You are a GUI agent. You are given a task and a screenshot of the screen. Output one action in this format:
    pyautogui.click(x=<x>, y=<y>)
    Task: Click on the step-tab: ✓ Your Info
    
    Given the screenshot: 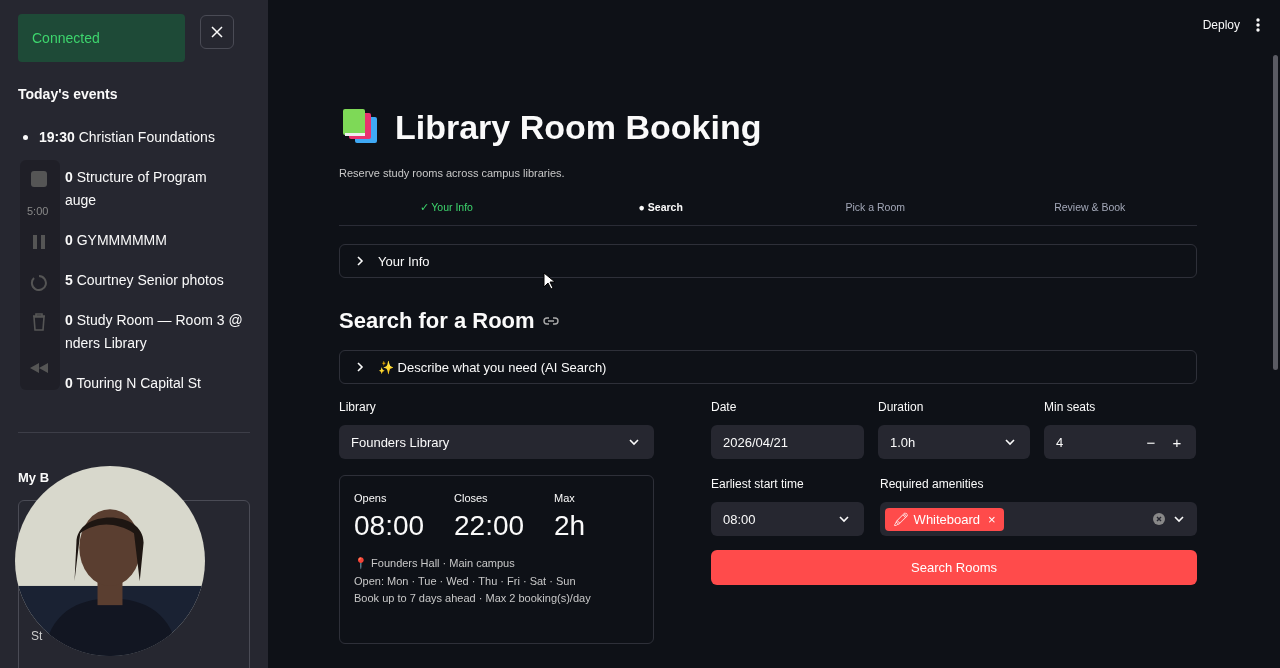 What is the action you would take?
    pyautogui.click(x=446, y=211)
    